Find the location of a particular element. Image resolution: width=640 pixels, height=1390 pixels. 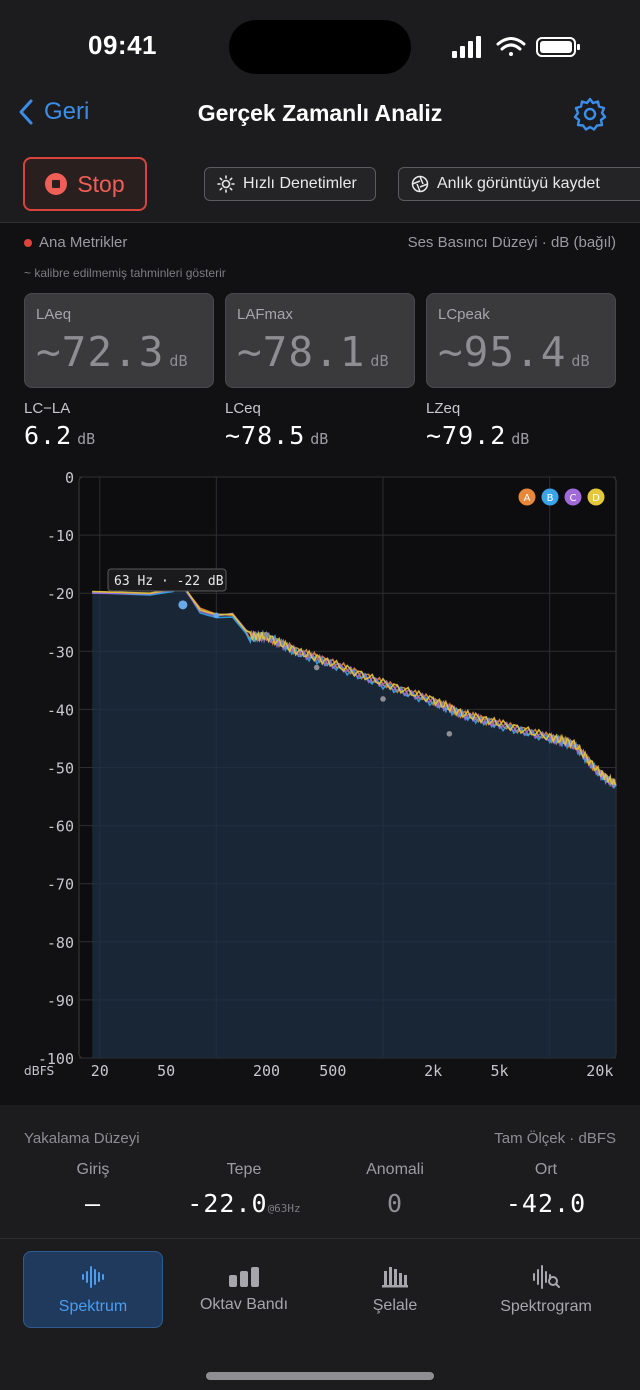

capture-value: -22.0 is located at coordinates (227, 1203).